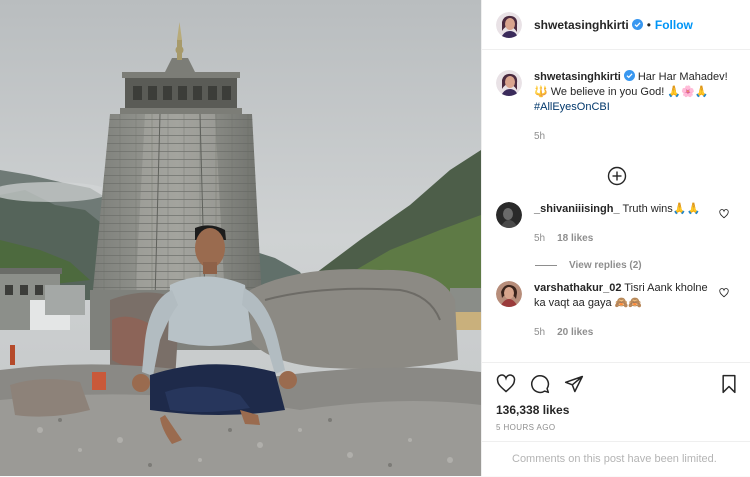 This screenshot has height=477, width=750. Describe the element at coordinates (575, 332) in the screenshot. I see `comment-likes: 20 likes` at that location.